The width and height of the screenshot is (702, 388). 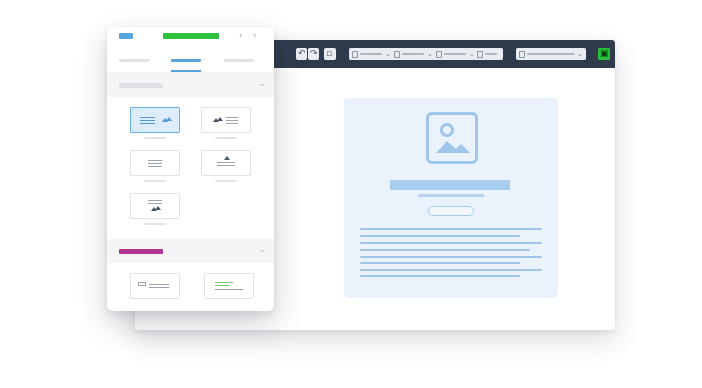 What do you see at coordinates (355, 54) in the screenshot?
I see `folder-icon` at bounding box center [355, 54].